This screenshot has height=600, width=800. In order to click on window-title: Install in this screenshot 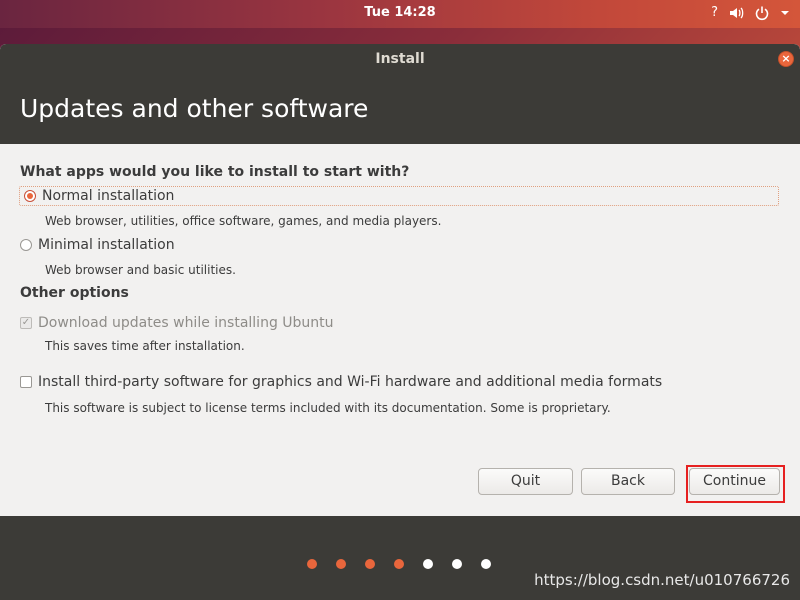, I will do `click(400, 59)`.